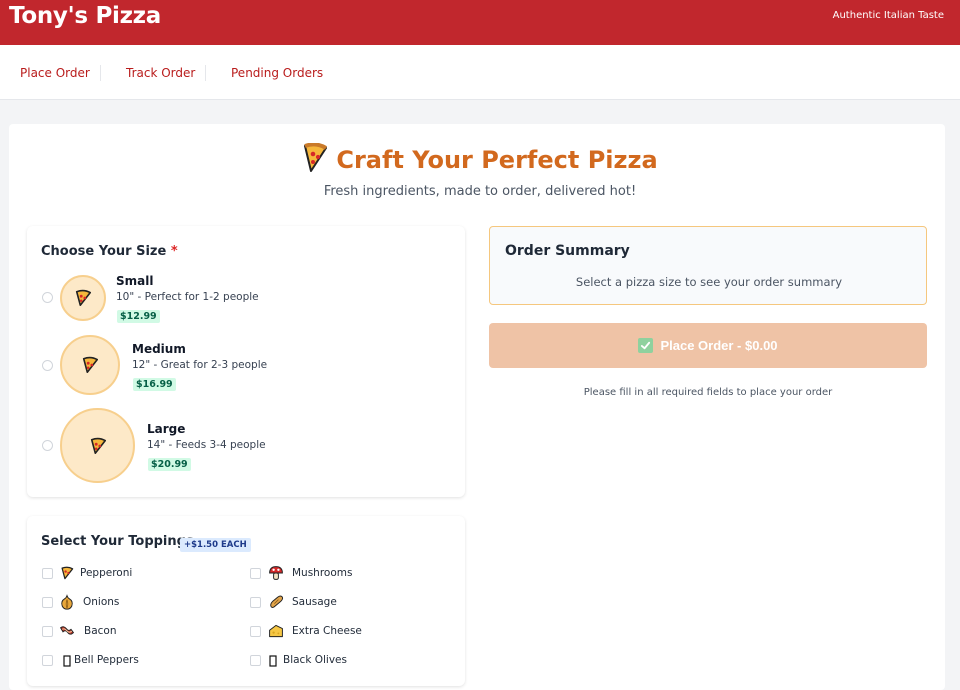 This screenshot has height=690, width=960. Describe the element at coordinates (101, 602) in the screenshot. I see `topping-onions-label: Onions` at that location.